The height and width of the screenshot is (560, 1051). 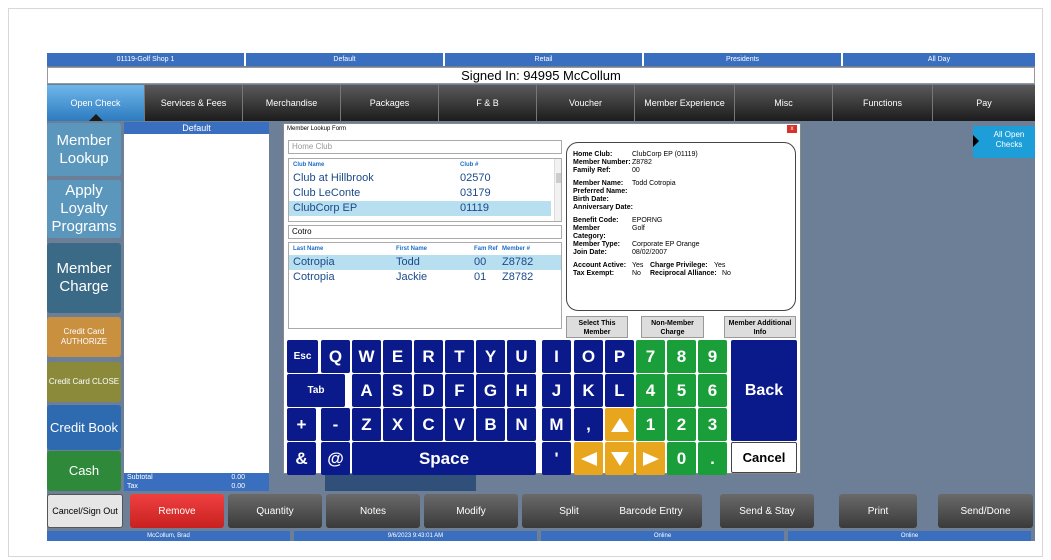 What do you see at coordinates (84, 149) in the screenshot?
I see `member-lookup-button: Member Lookup` at bounding box center [84, 149].